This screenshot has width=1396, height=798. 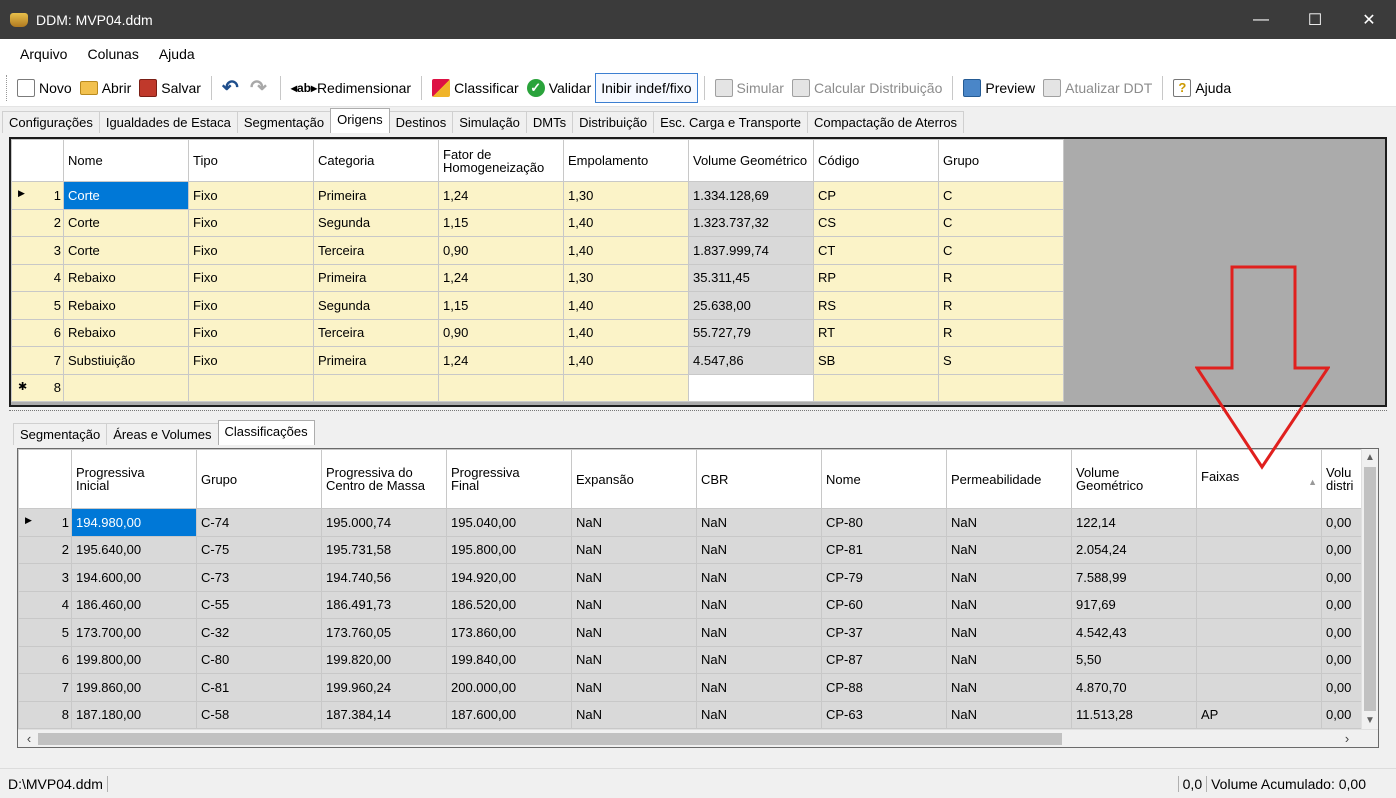 What do you see at coordinates (884, 549) in the screenshot?
I see `table-cell: CP-81` at bounding box center [884, 549].